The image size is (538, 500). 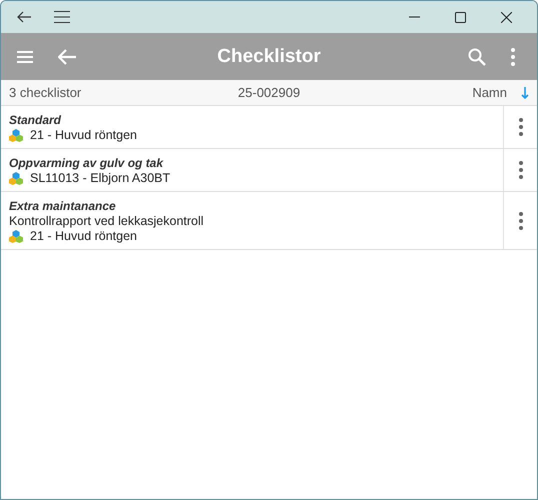 What do you see at coordinates (63, 206) in the screenshot?
I see `checklist-title: Extra maintanance` at bounding box center [63, 206].